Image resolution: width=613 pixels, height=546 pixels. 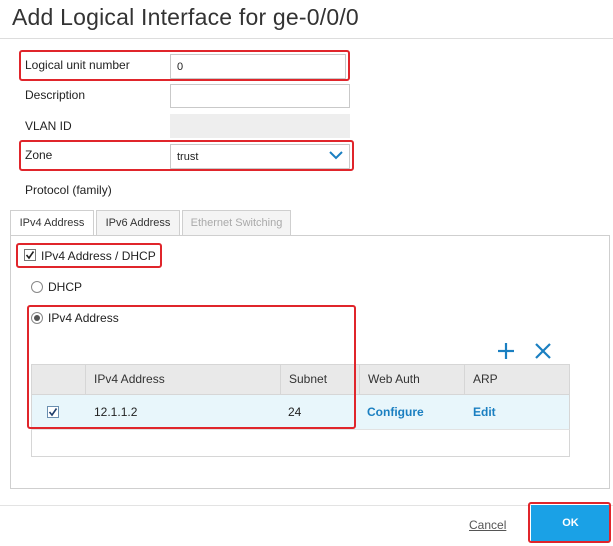 I want to click on annotation-box-zone, so click(x=186, y=155).